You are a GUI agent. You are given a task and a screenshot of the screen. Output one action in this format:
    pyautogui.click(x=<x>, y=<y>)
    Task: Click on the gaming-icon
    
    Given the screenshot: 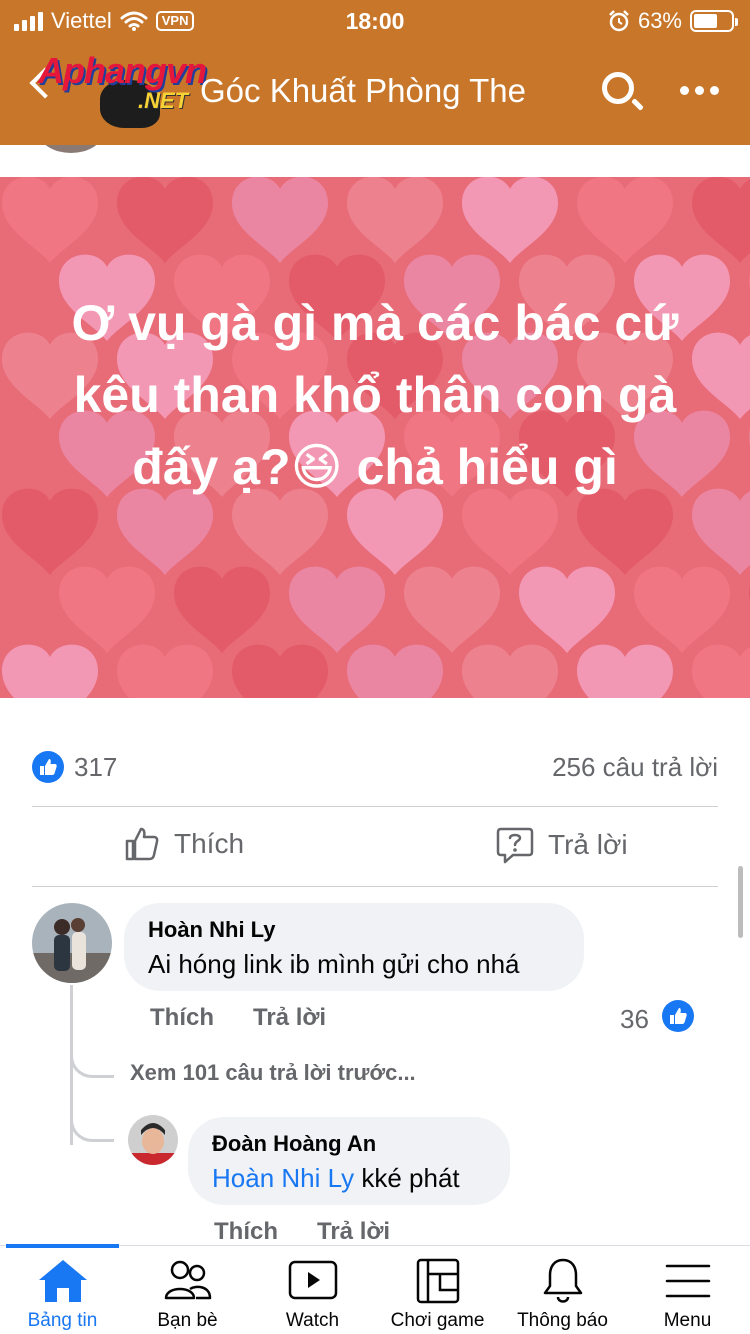 What is the action you would take?
    pyautogui.click(x=438, y=1281)
    